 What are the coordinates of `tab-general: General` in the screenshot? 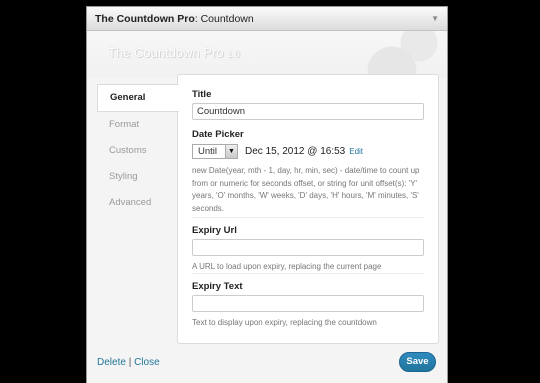 It's located at (138, 98).